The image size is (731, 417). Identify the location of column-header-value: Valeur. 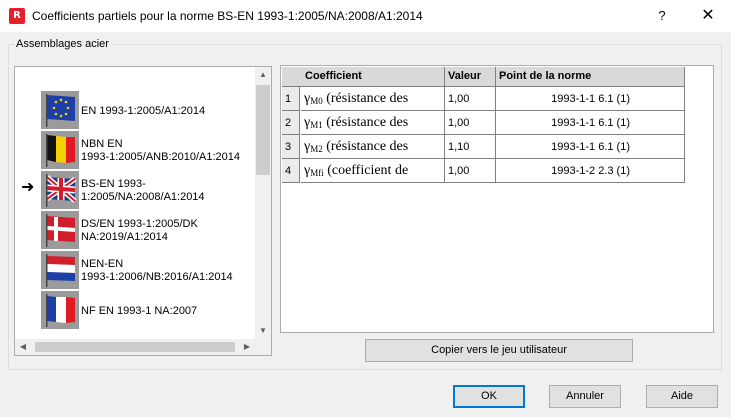
(470, 77).